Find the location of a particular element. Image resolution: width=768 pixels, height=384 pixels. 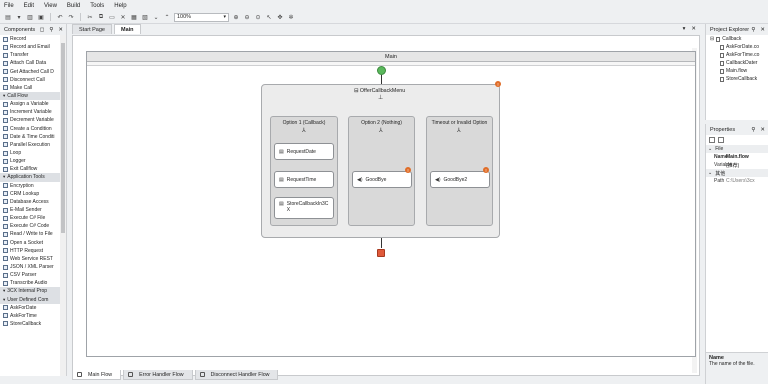

undo-icon: ↶ is located at coordinates (60, 17).